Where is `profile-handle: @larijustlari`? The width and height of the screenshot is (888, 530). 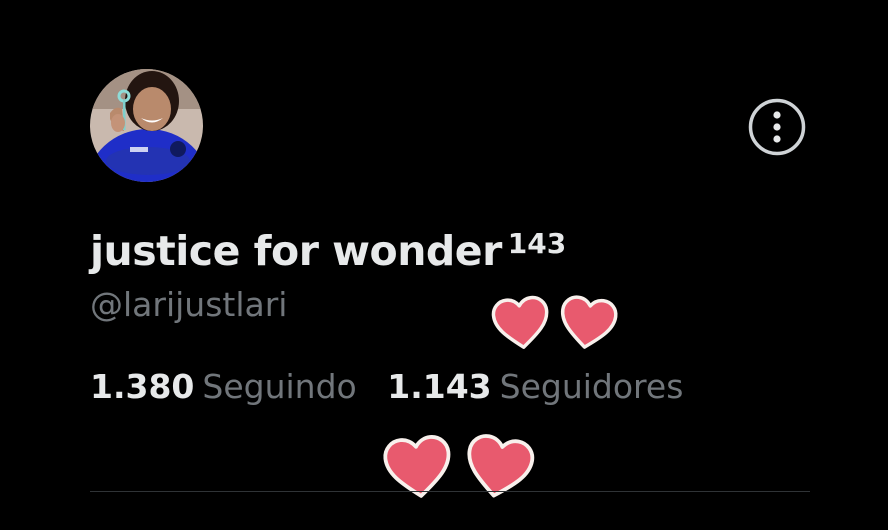 profile-handle: @larijustlari is located at coordinates (189, 304).